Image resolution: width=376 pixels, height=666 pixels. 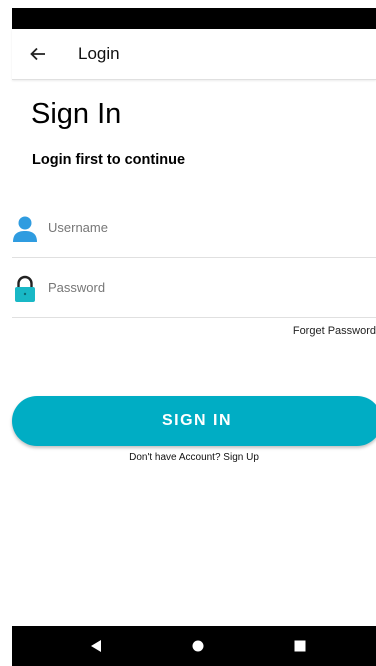 I want to click on sign-in-button: SIGN IN, so click(x=194, y=421).